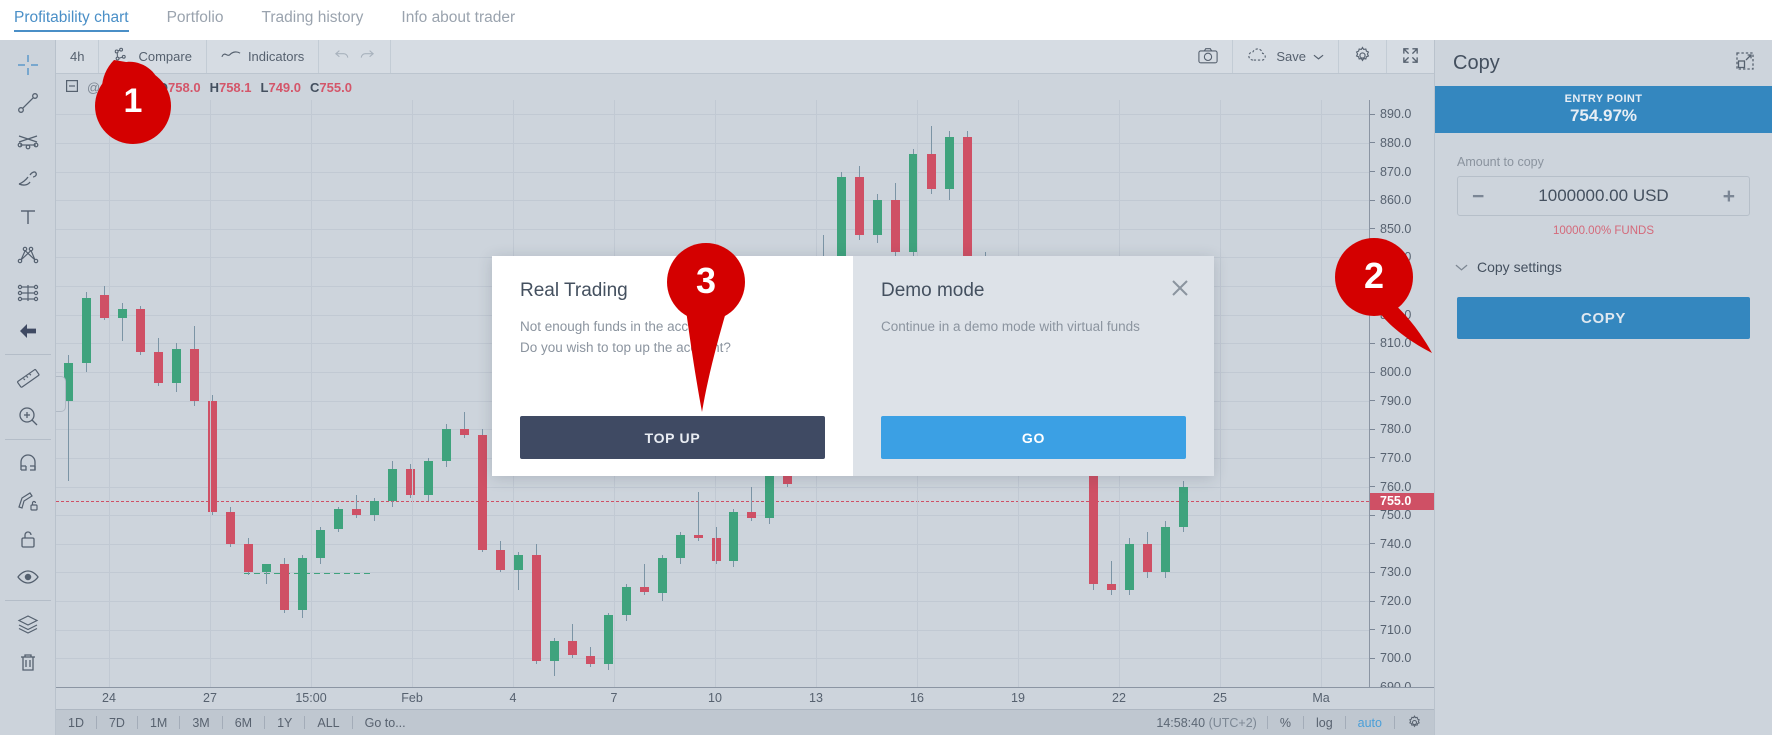  What do you see at coordinates (1396, 572) in the screenshot?
I see `price-tick-label: 730.0` at bounding box center [1396, 572].